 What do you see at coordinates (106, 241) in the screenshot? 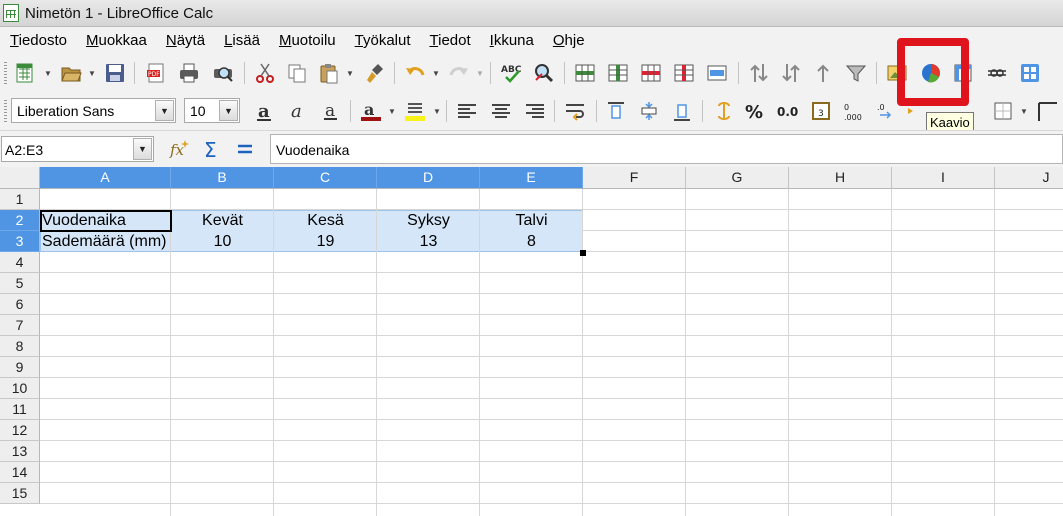
I see `cell-a3: Sademäärä (mm)` at bounding box center [106, 241].